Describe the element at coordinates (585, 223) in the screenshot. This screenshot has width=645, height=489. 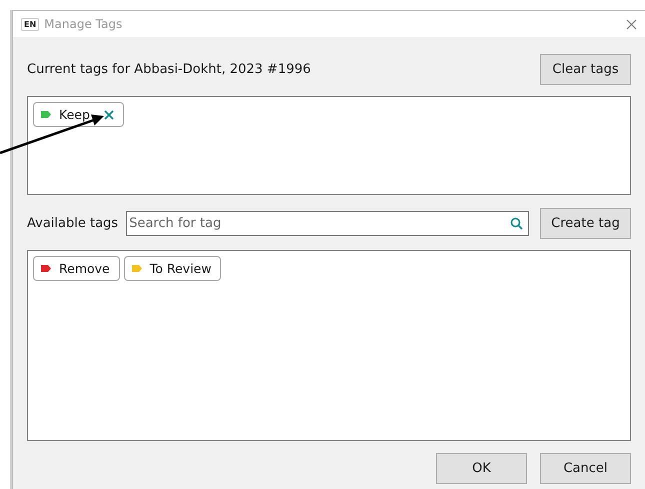
I see `create-tag-button: Create tag` at that location.